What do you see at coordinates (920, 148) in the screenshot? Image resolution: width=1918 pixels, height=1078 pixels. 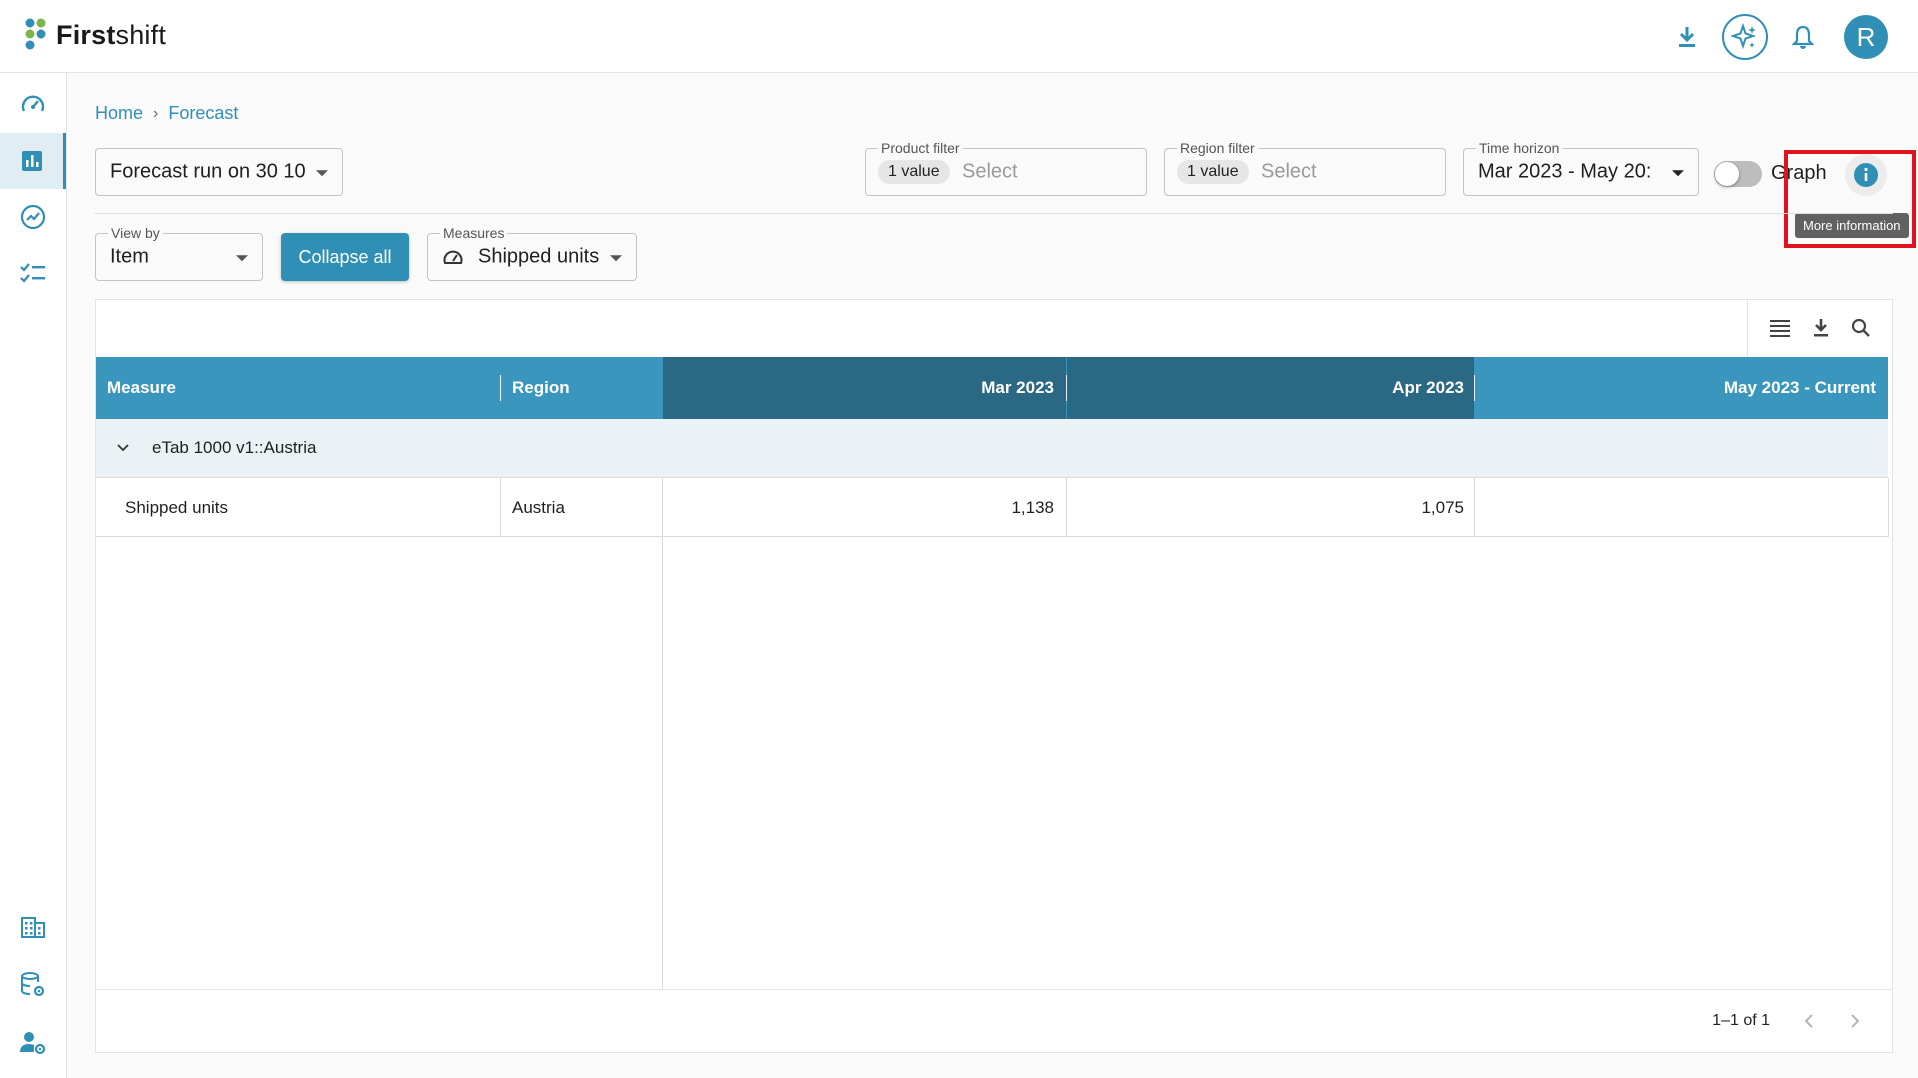 I see `product-filter-label: Product filter` at bounding box center [920, 148].